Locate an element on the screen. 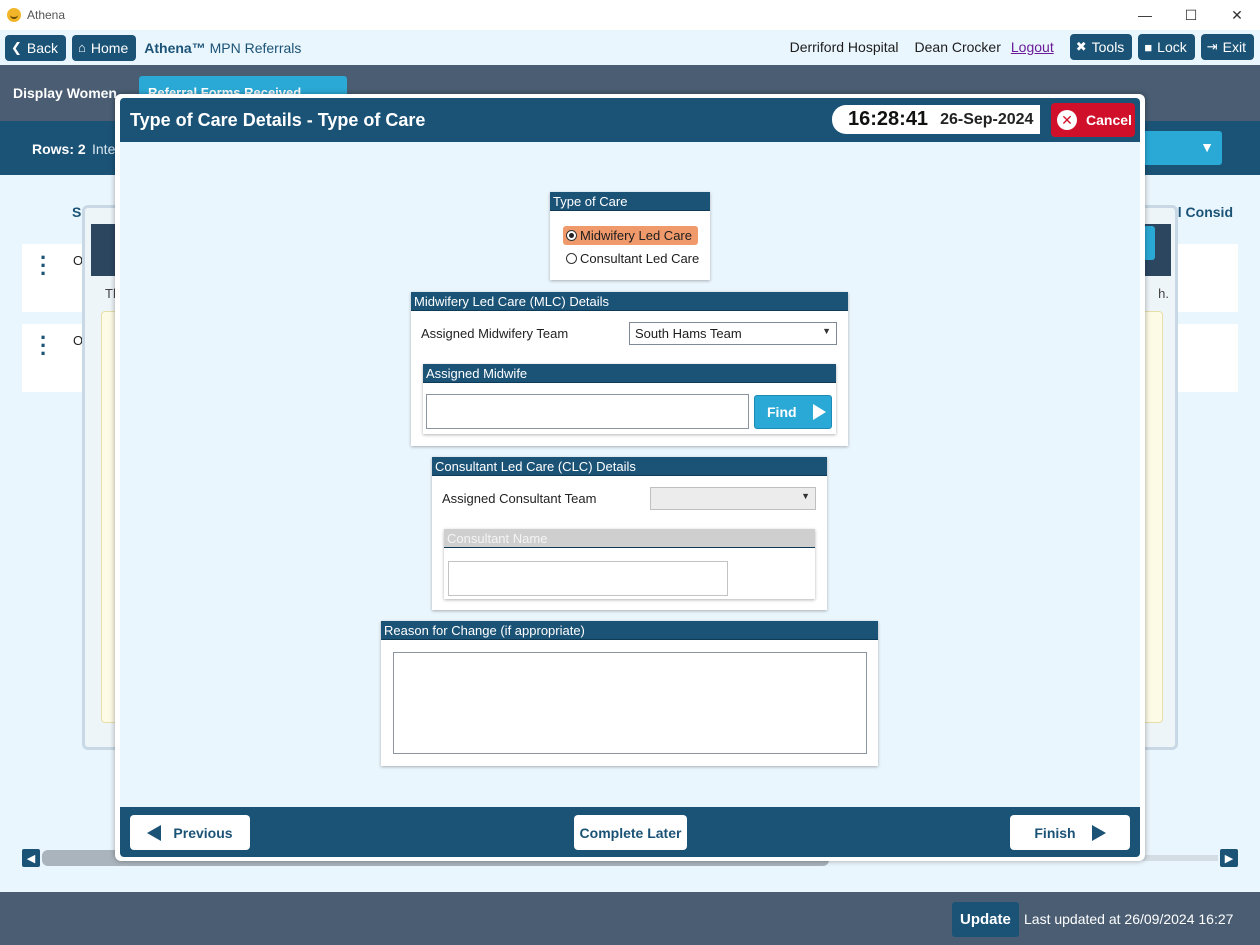 This screenshot has width=1260, height=945. rows-count: Rows: 2 is located at coordinates (59, 149).